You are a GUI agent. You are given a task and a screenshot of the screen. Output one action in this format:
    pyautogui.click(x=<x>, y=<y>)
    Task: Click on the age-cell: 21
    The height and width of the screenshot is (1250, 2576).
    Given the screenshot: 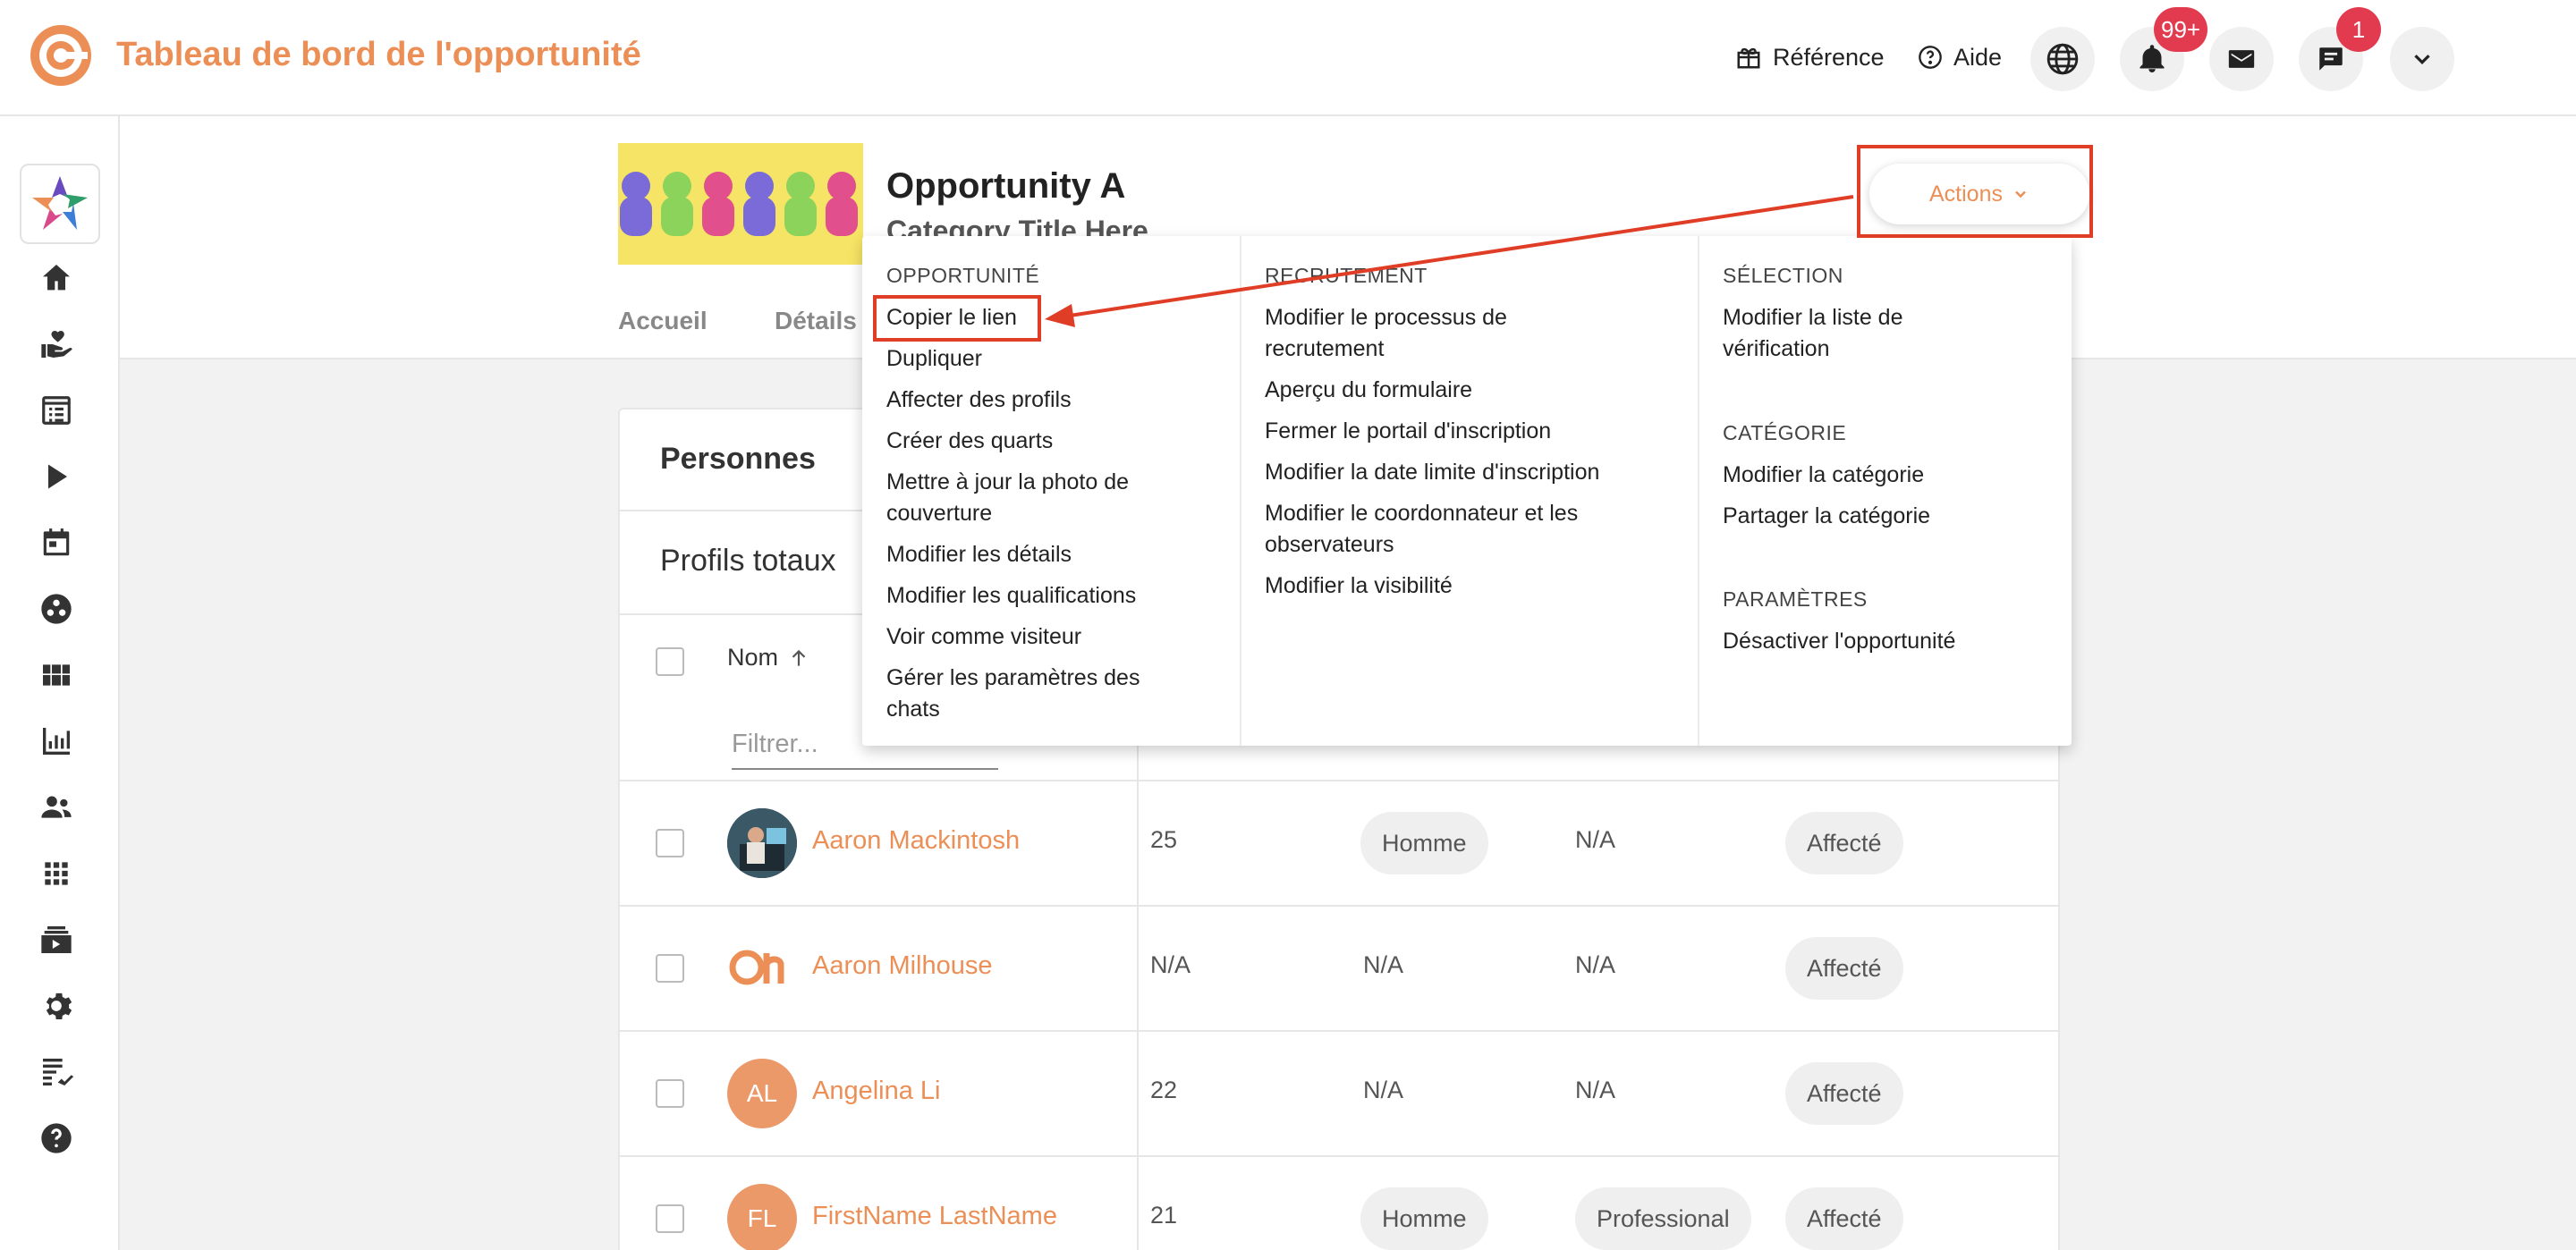 What is the action you would take?
    pyautogui.click(x=1164, y=1216)
    